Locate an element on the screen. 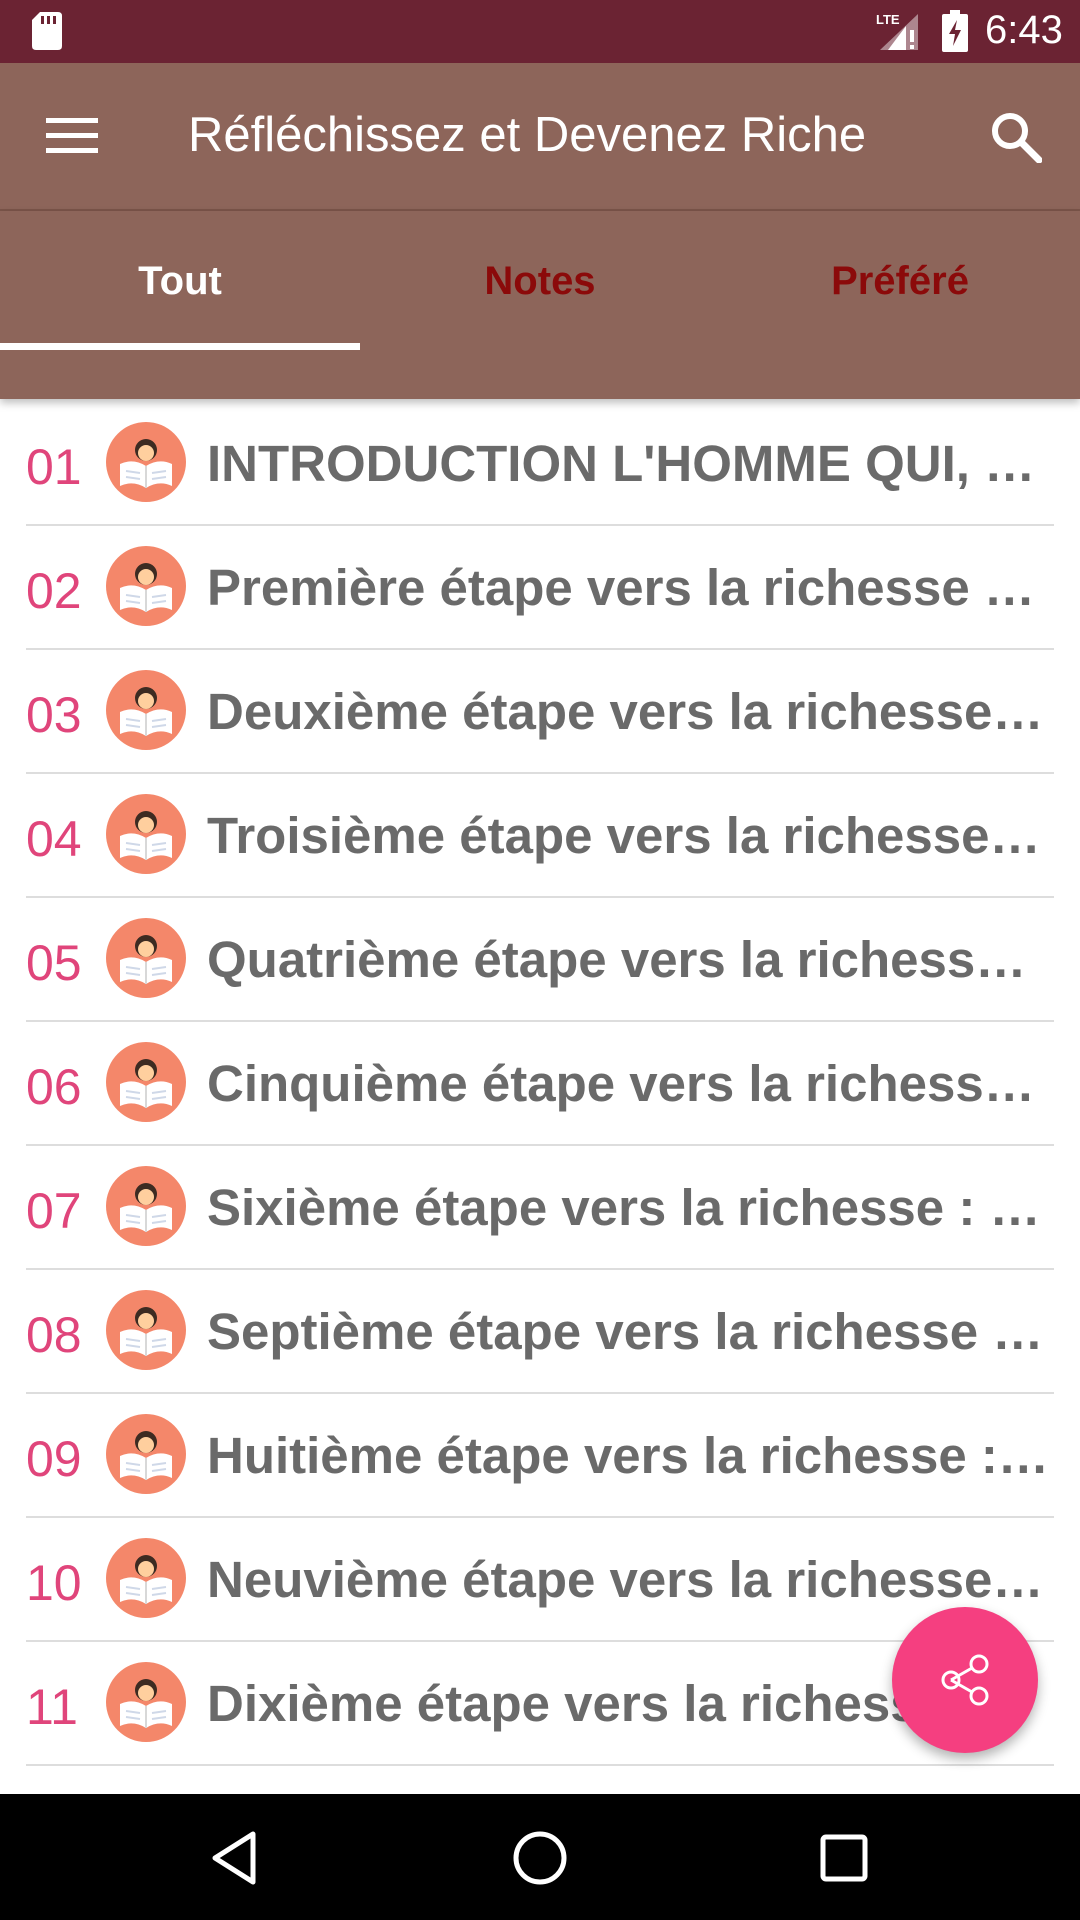 This screenshot has width=1080, height=1920. tab-label: Notes is located at coordinates (540, 280).